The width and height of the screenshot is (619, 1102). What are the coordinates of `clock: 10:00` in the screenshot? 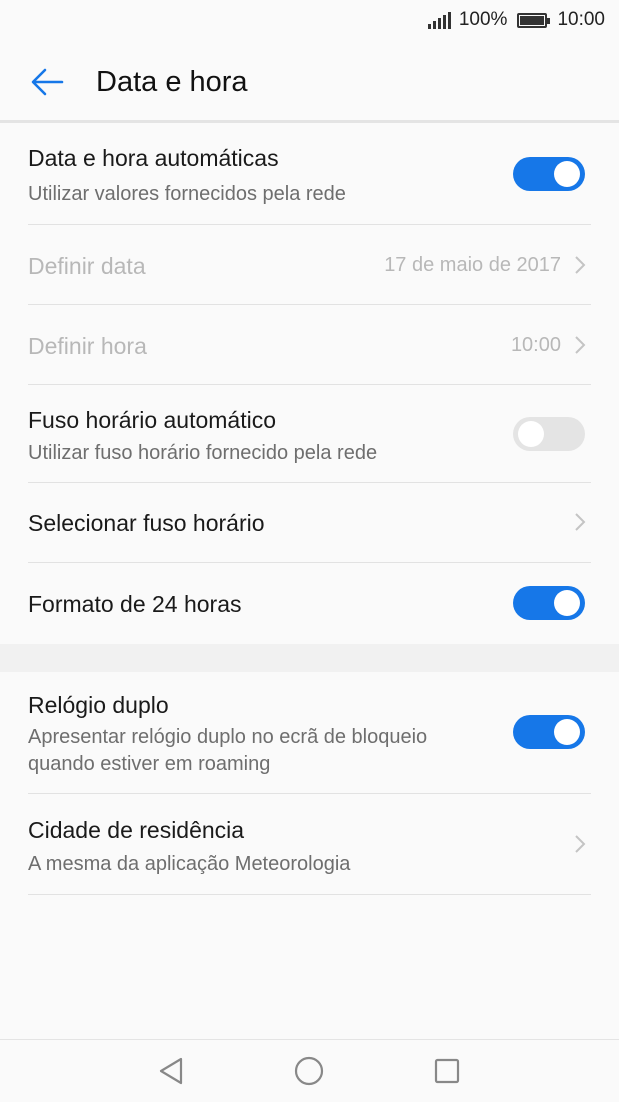 It's located at (581, 19).